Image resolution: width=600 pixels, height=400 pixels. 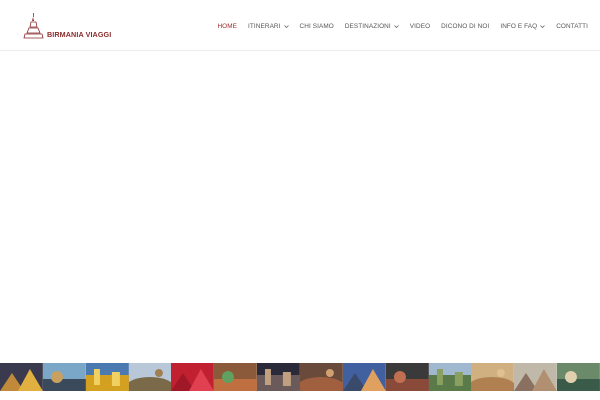 I want to click on photo-thumbnail-mountain-sunset, so click(x=364, y=377).